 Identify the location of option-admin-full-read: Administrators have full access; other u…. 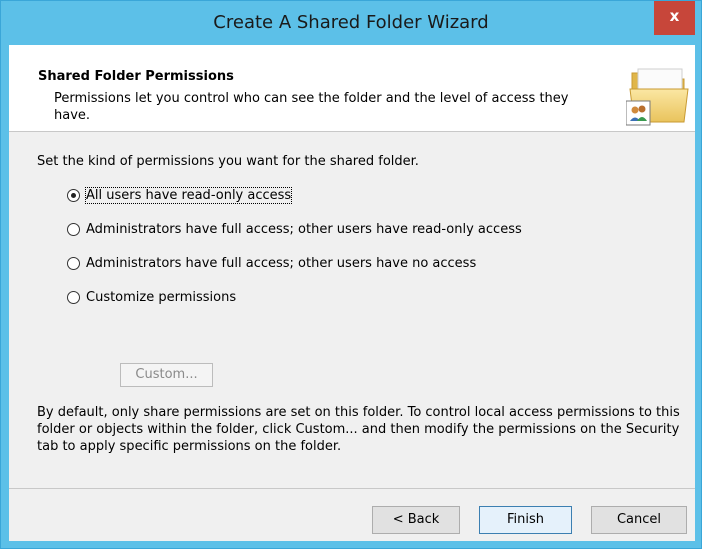
(294, 229).